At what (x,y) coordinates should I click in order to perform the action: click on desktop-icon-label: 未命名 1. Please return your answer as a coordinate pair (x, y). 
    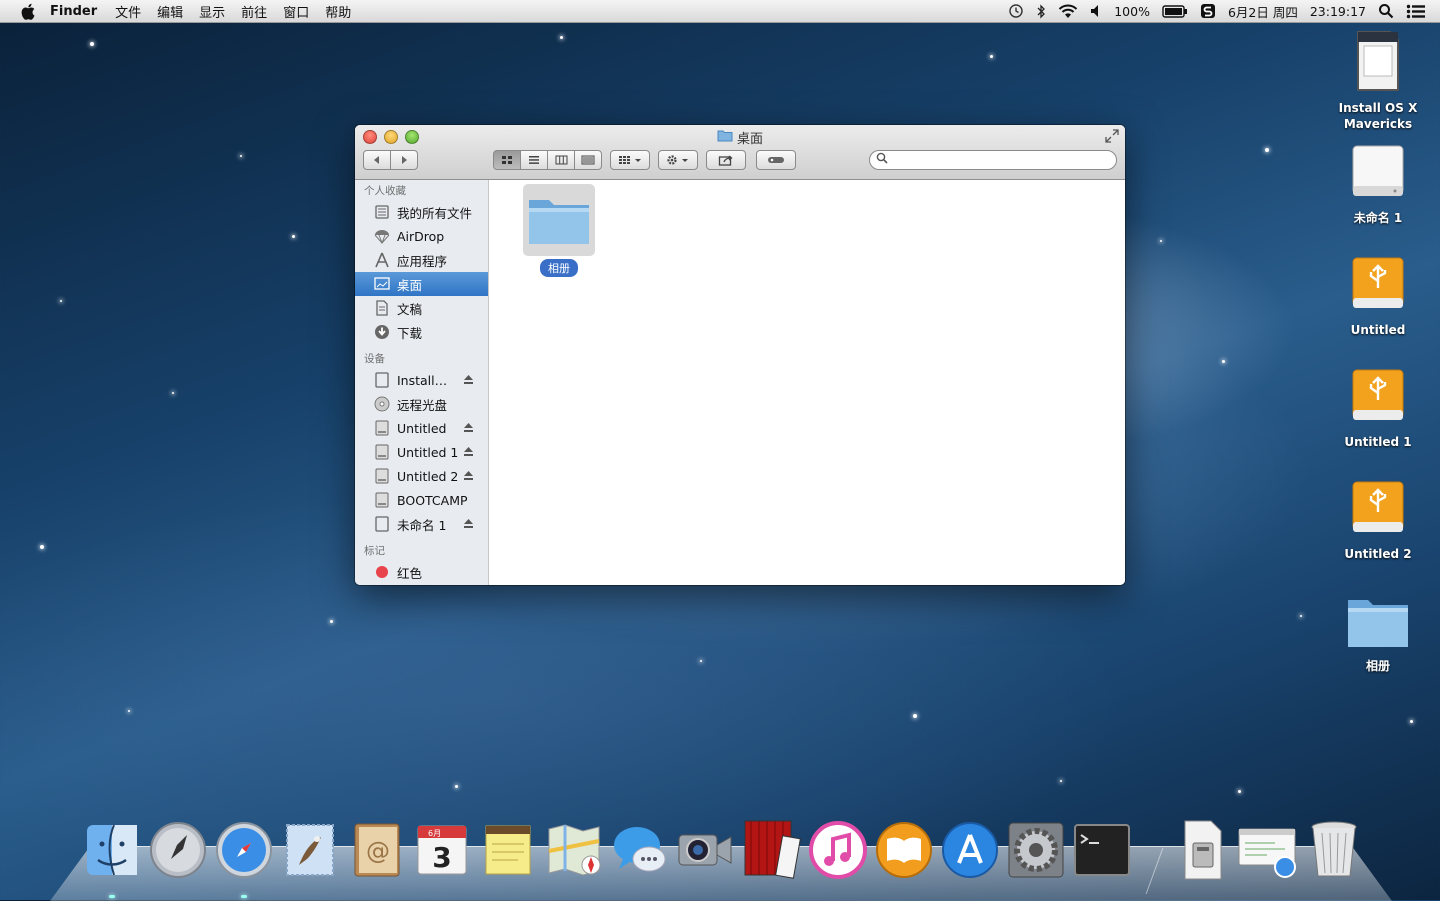
    Looking at the image, I should click on (1378, 218).